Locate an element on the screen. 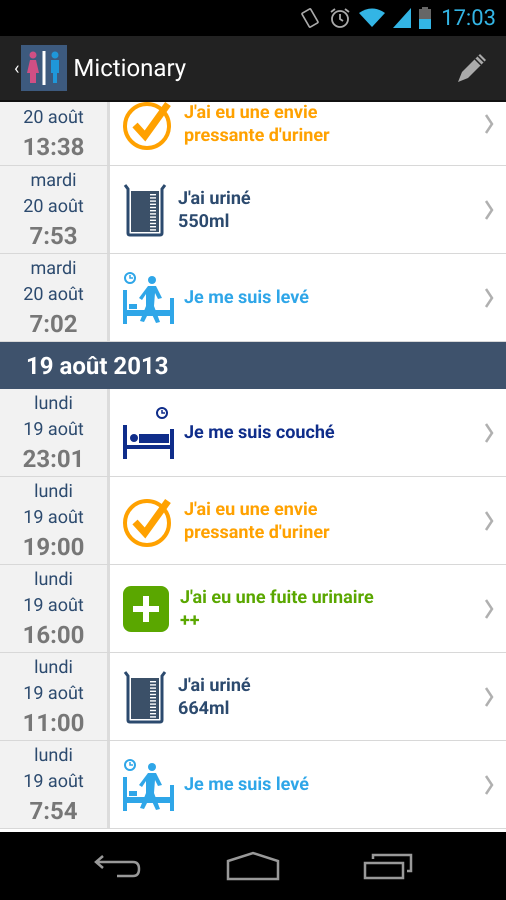 The image size is (506, 900). time-label: 19:00 is located at coordinates (53, 547).